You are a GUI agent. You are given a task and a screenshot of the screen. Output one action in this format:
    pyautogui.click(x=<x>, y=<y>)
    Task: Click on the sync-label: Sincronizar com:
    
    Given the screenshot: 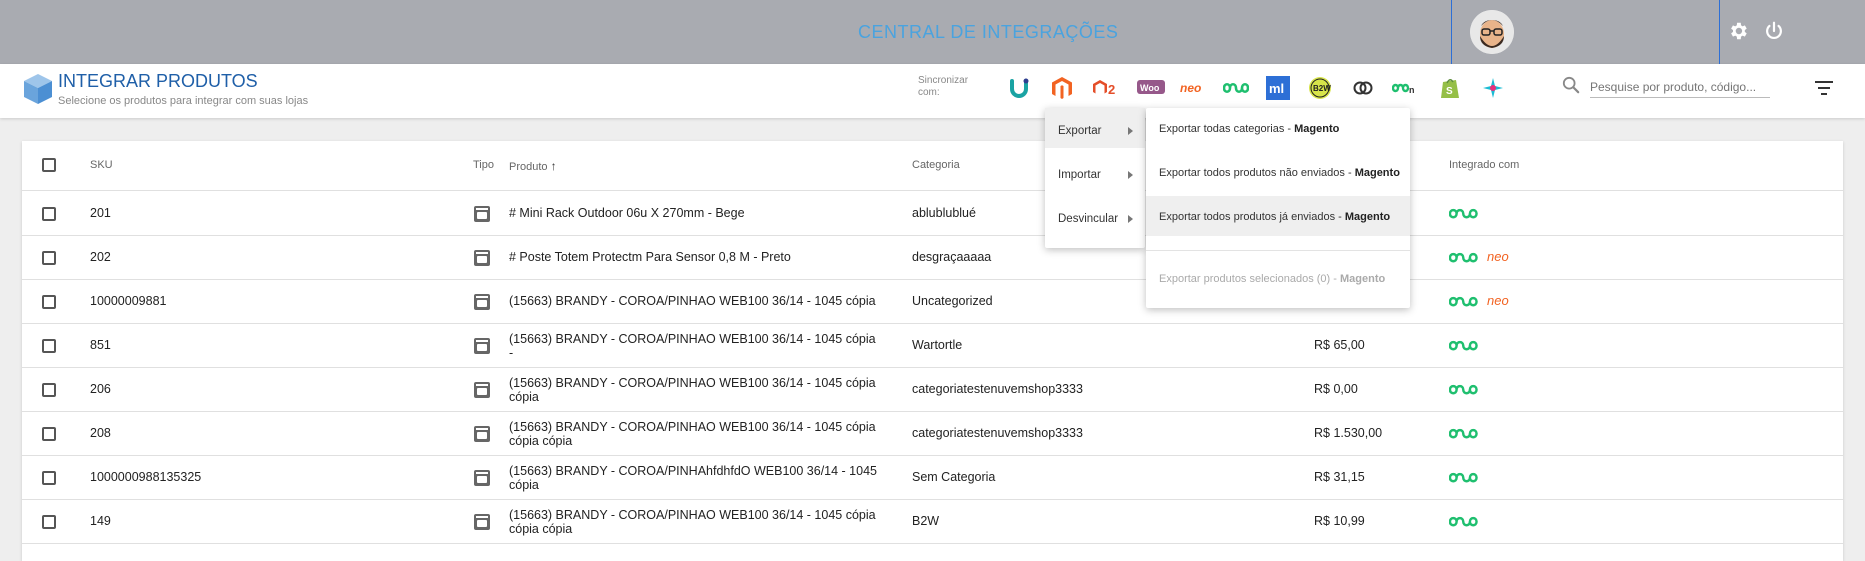 What is the action you would take?
    pyautogui.click(x=943, y=86)
    